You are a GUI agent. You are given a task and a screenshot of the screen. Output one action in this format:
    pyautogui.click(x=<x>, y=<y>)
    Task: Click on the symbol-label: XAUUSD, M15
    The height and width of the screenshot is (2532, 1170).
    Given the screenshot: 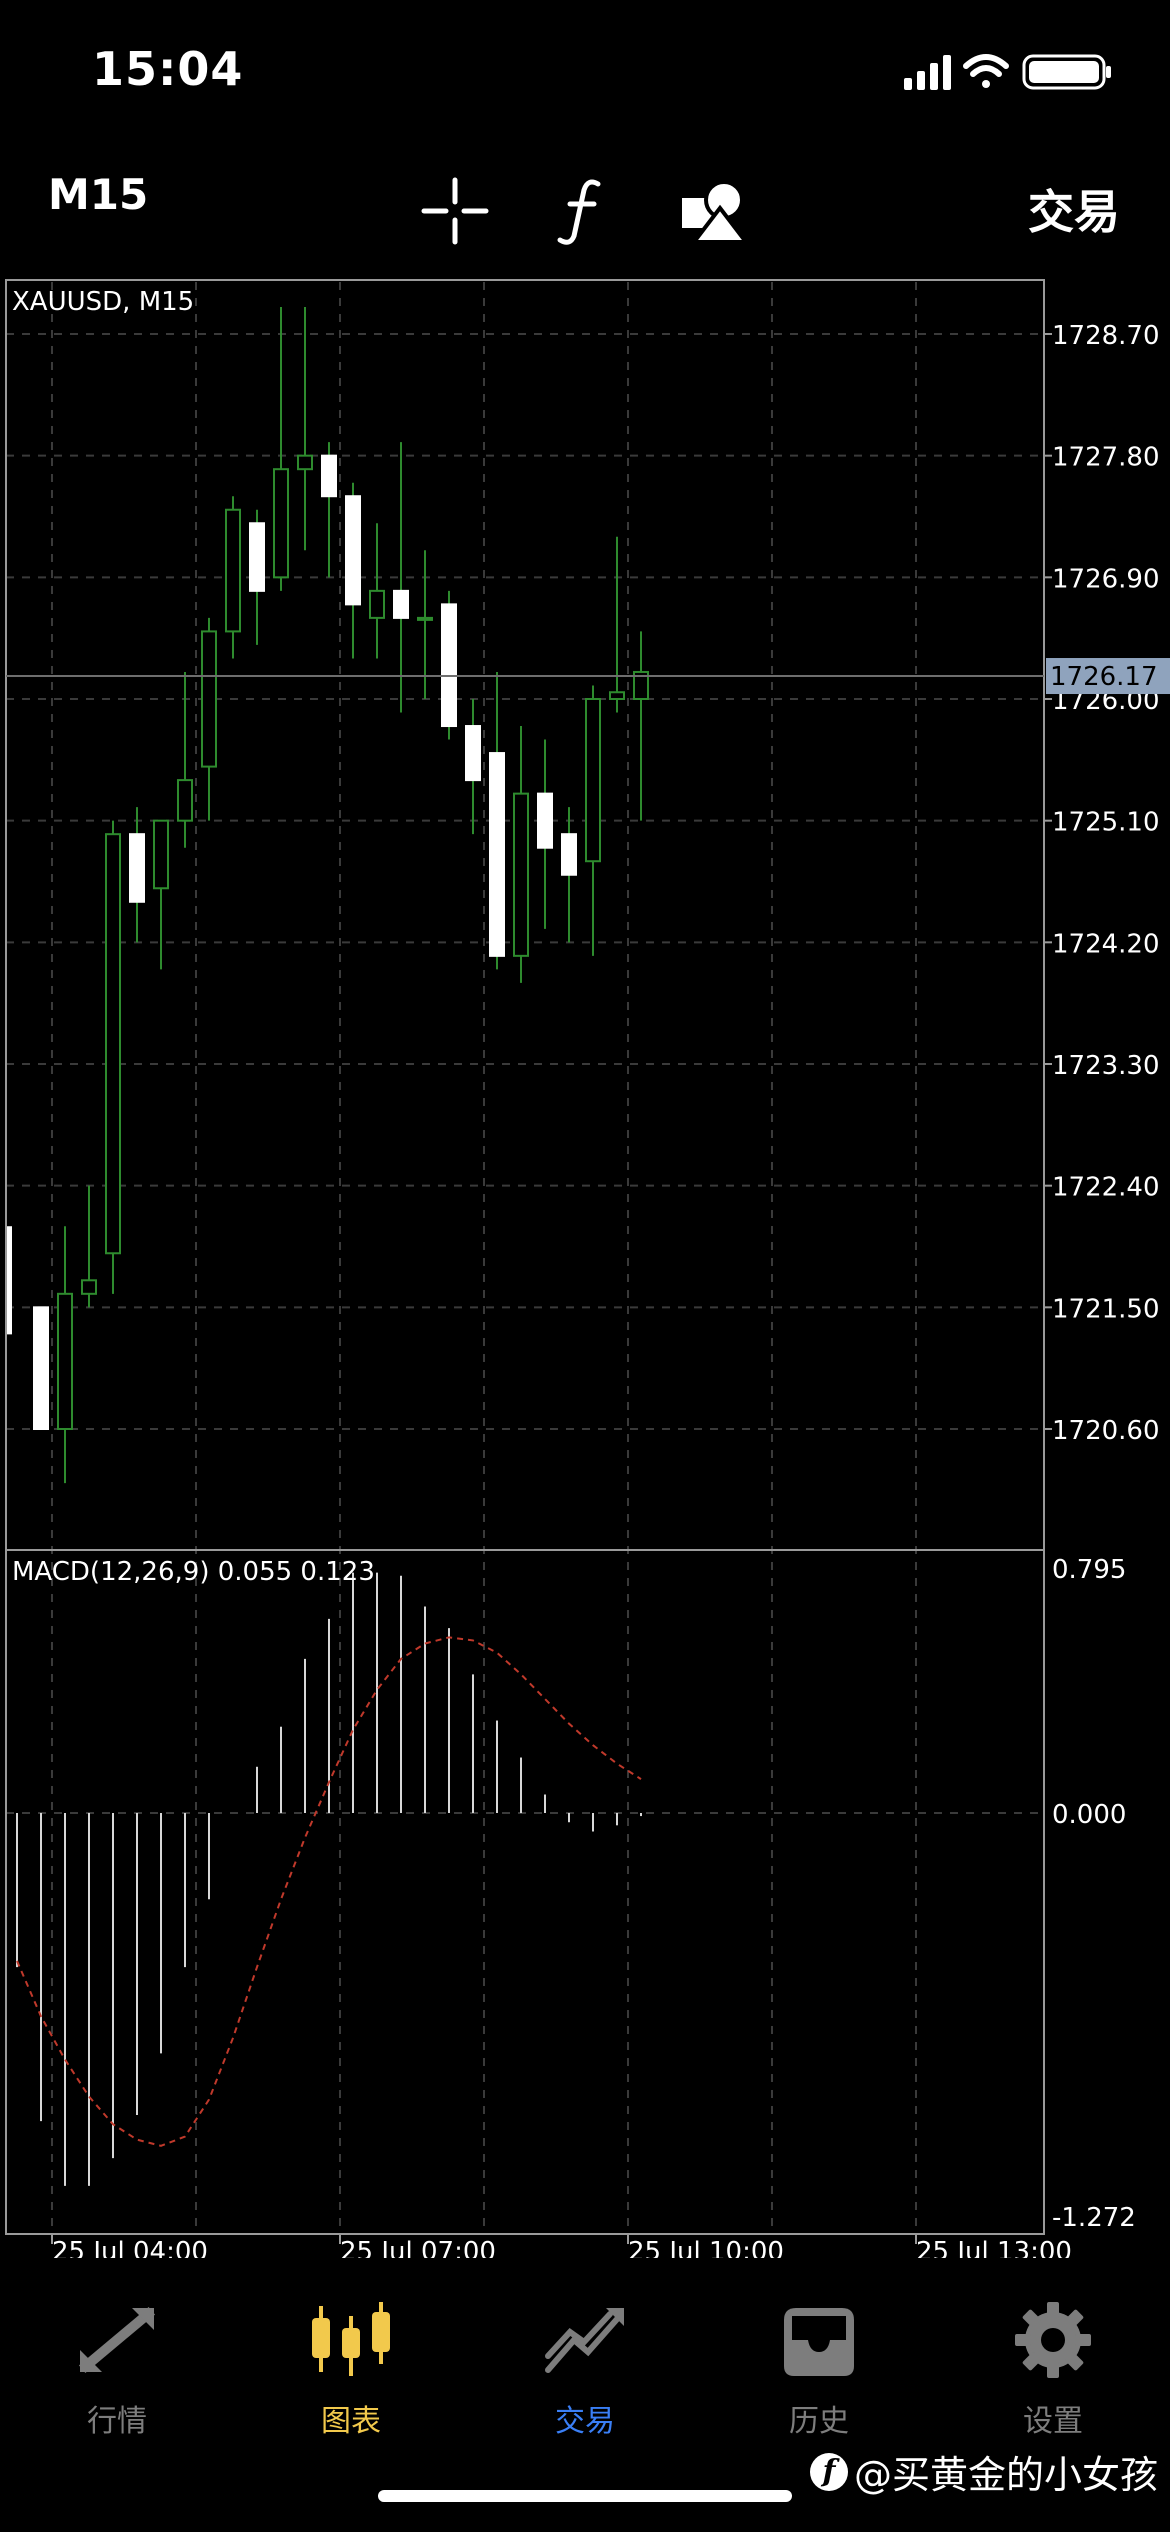 What is the action you would take?
    pyautogui.click(x=103, y=302)
    